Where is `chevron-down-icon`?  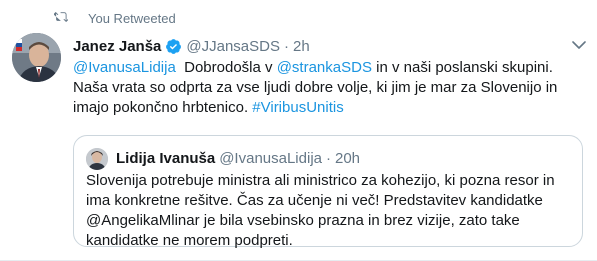 chevron-down-icon is located at coordinates (579, 45).